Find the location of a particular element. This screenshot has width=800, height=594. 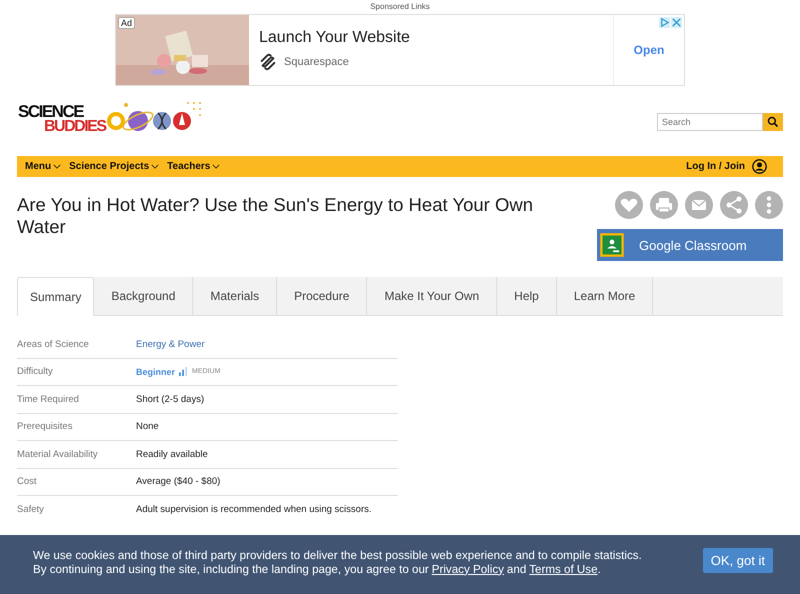

open-link: Open is located at coordinates (649, 50).